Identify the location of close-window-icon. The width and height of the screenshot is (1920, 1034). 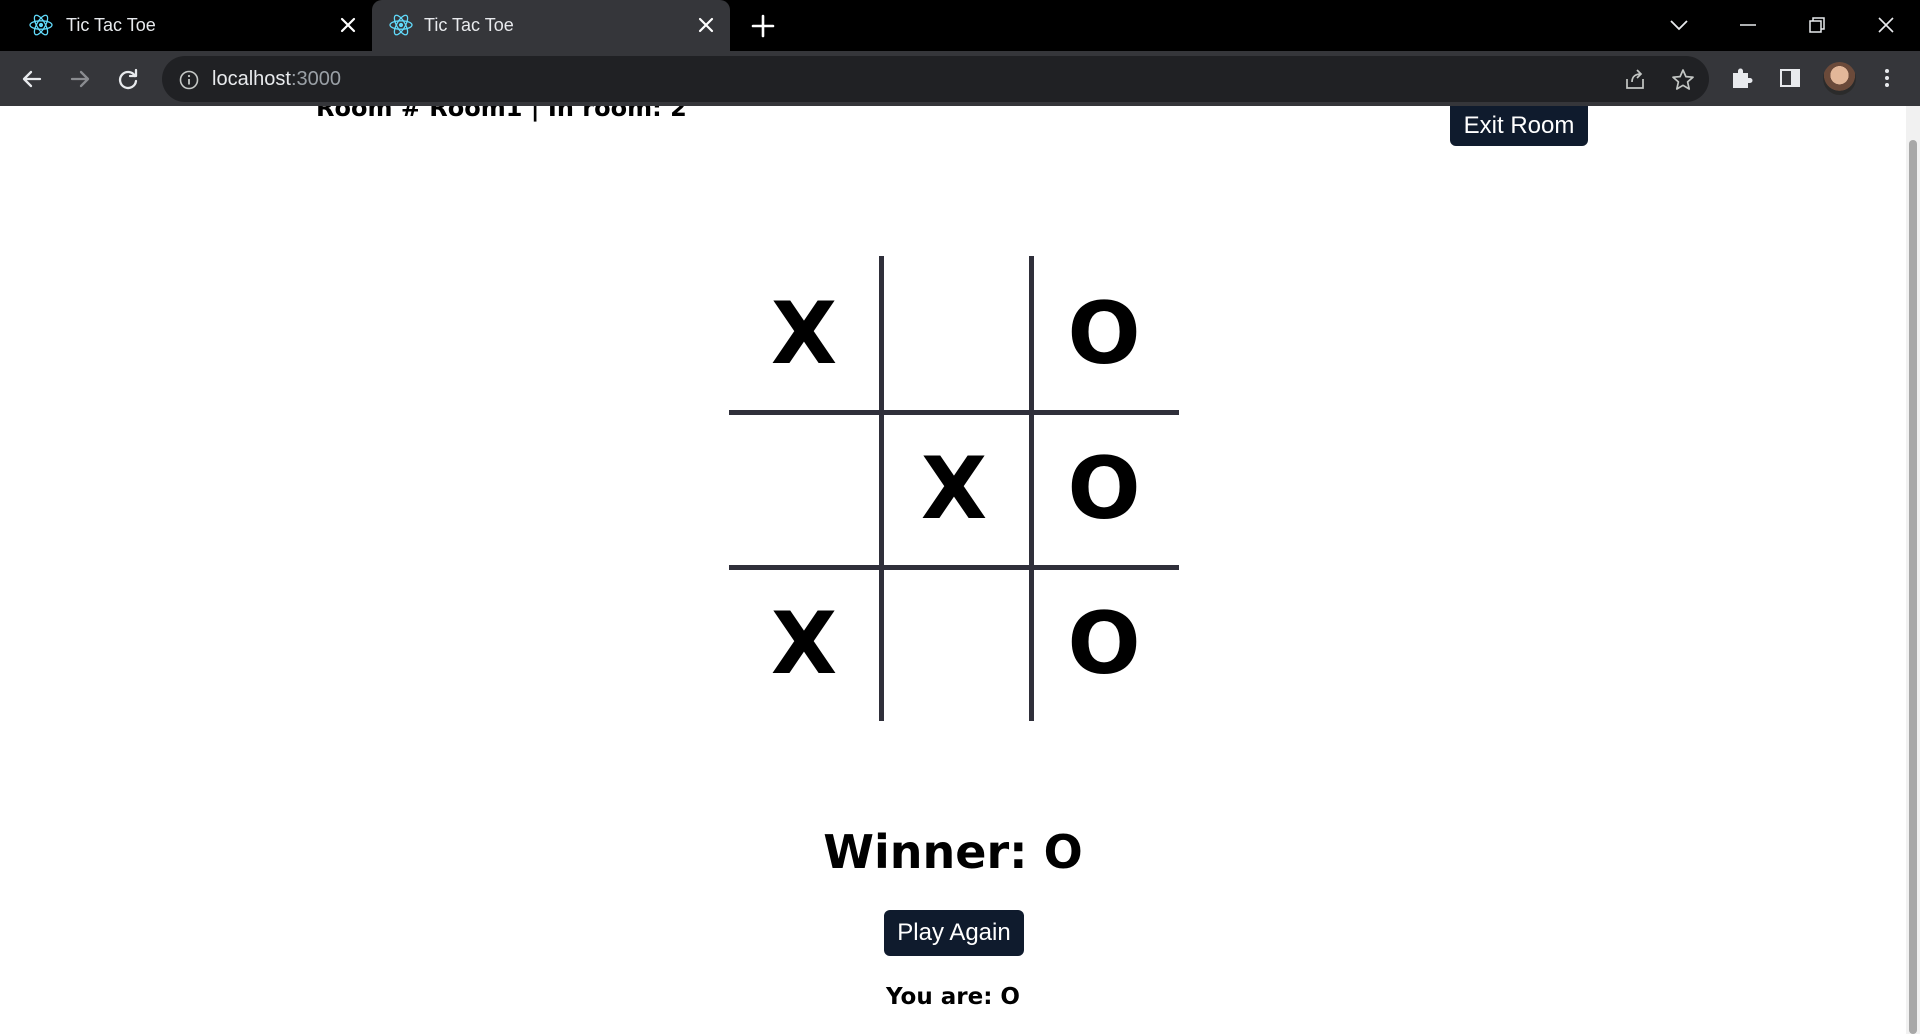
(1886, 25).